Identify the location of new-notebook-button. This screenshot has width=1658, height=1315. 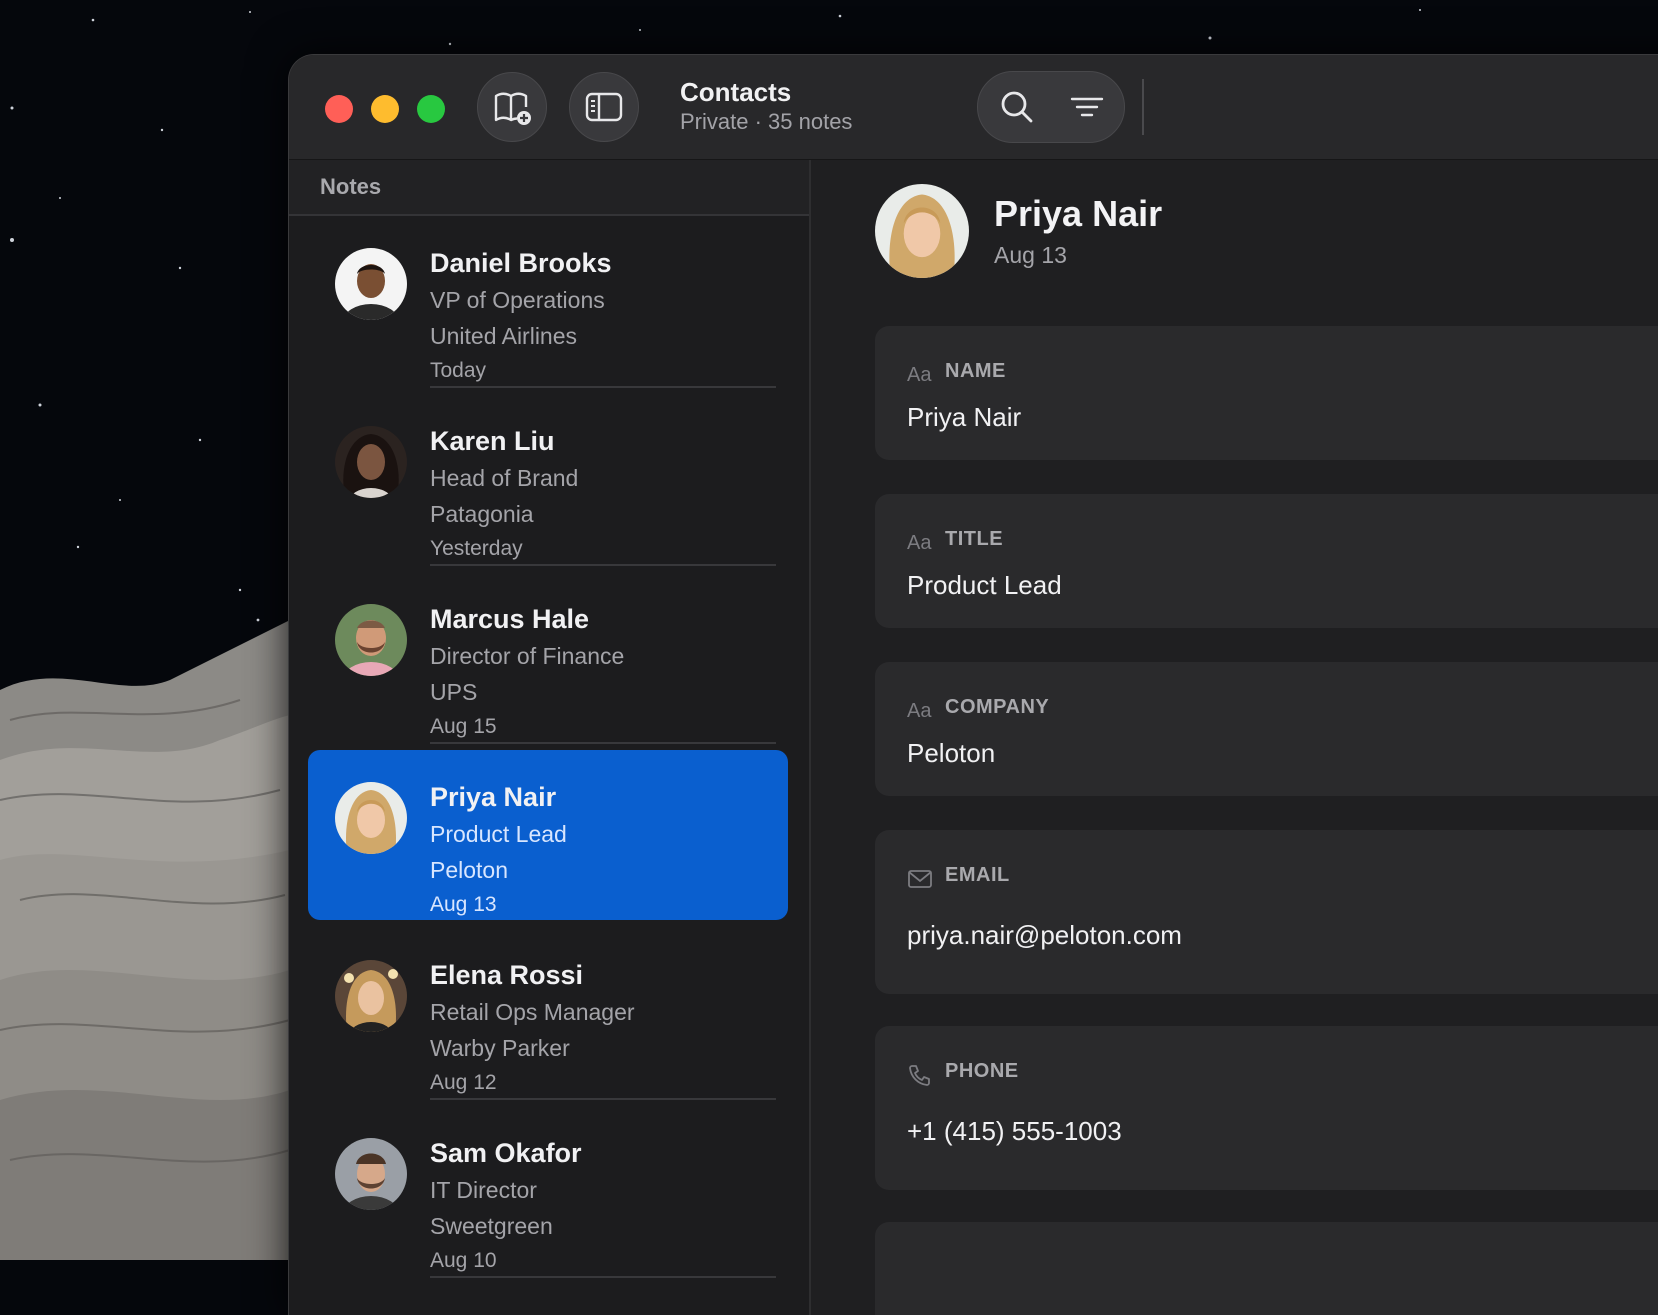
(512, 107).